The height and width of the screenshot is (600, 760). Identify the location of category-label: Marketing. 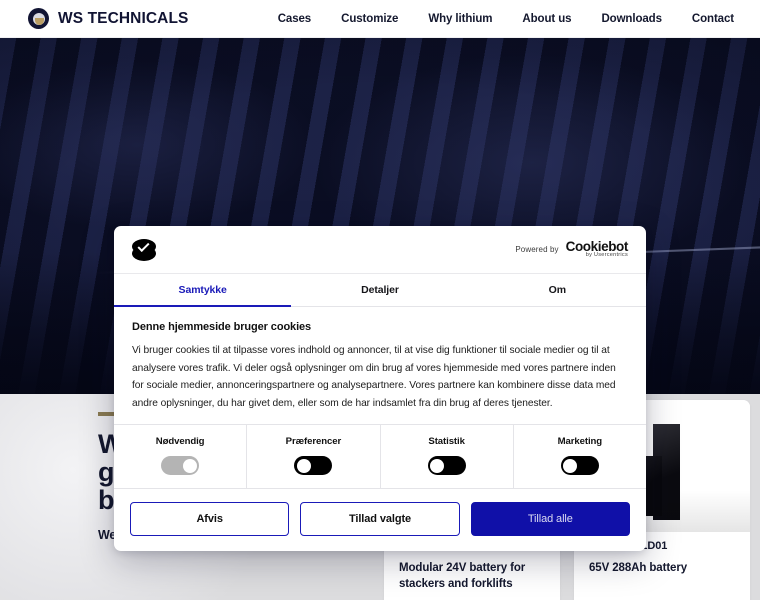
(580, 442).